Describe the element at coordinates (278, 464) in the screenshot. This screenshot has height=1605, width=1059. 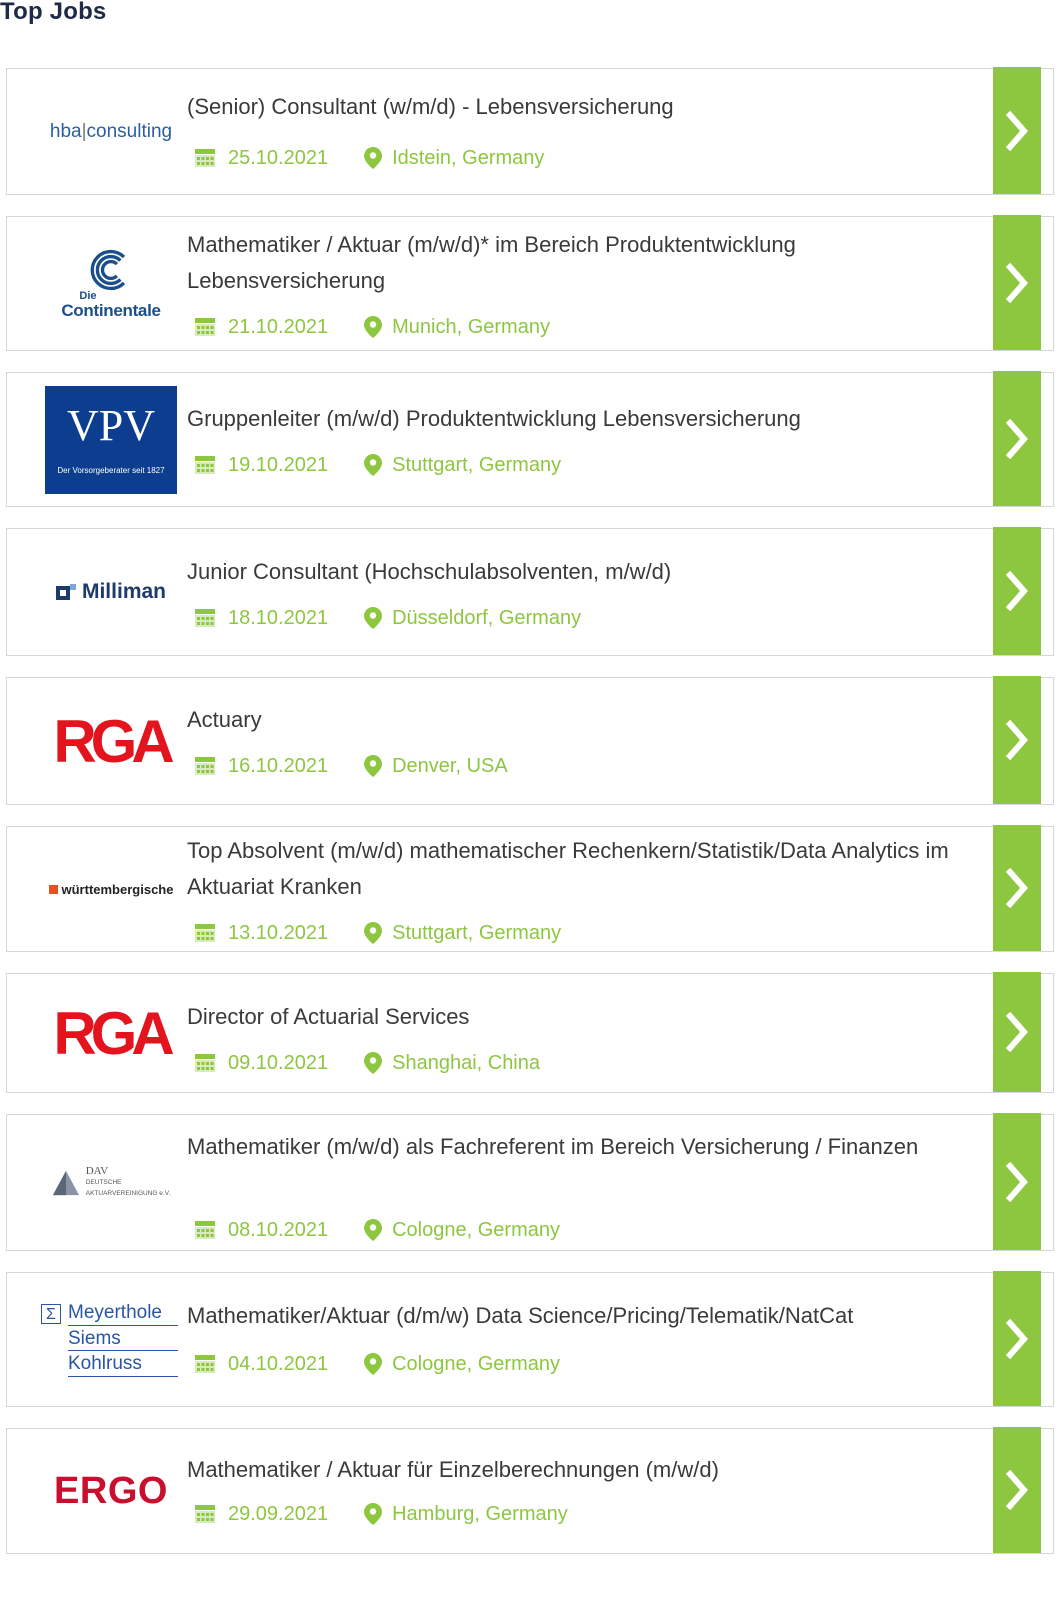
I see `job-date: 19.10.2021` at that location.